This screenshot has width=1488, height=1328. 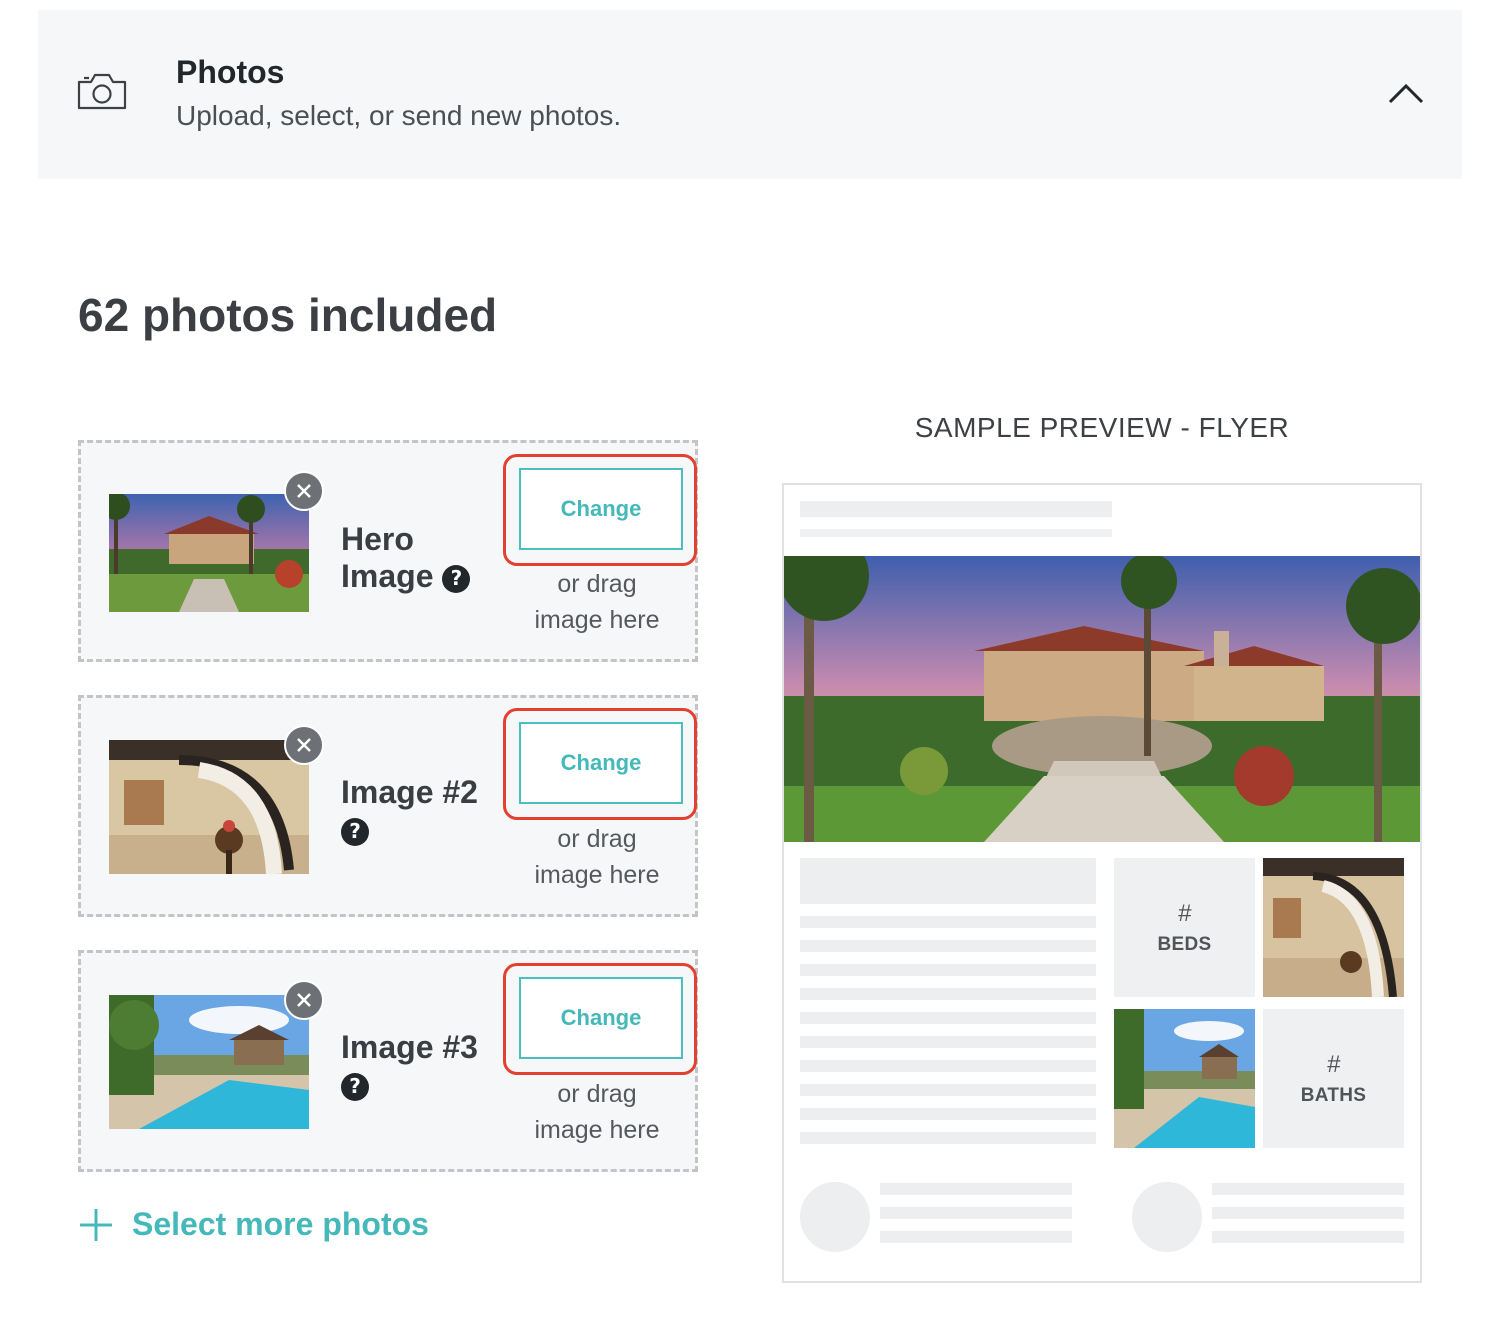 I want to click on section-title: Photos, so click(x=230, y=72).